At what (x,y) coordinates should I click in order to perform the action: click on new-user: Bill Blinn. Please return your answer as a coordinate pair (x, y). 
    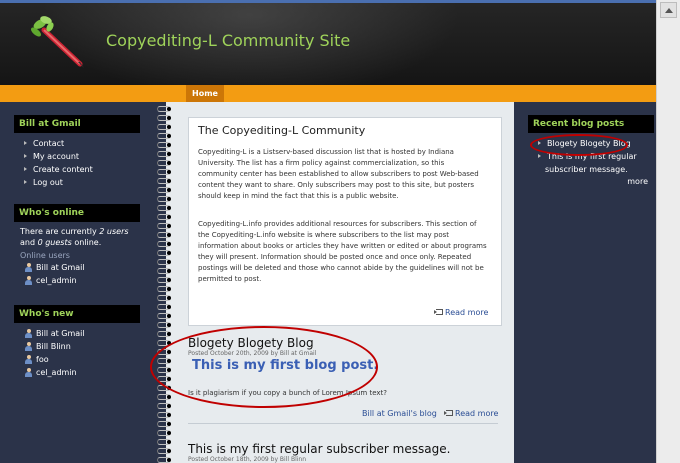
    Looking at the image, I should click on (82, 346).